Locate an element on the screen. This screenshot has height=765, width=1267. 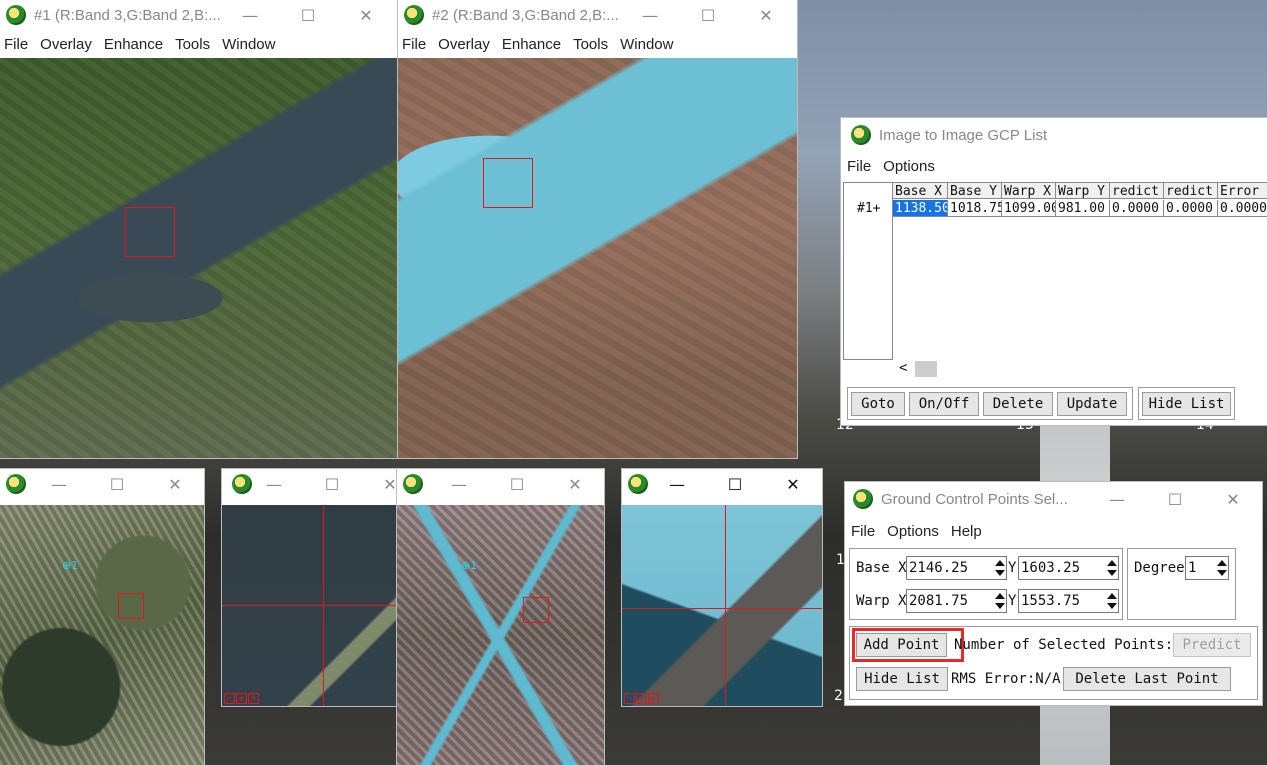
table-cell: 981.00 is located at coordinates (1083, 208).